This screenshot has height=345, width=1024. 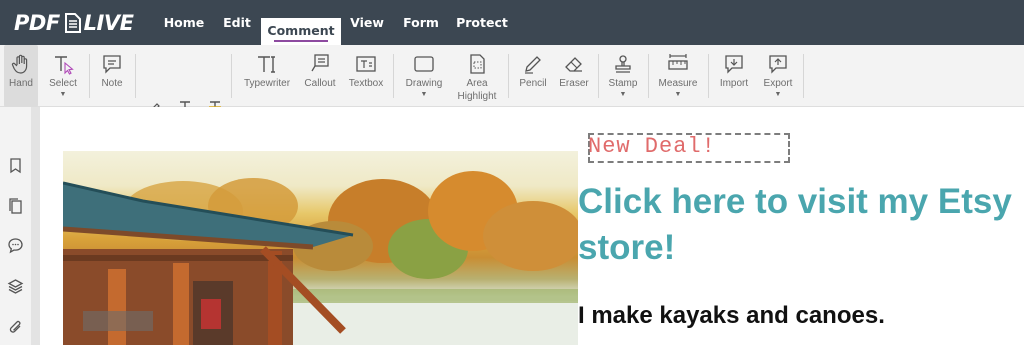 I want to click on area-highlight-label-line1: Area, so click(x=477, y=83).